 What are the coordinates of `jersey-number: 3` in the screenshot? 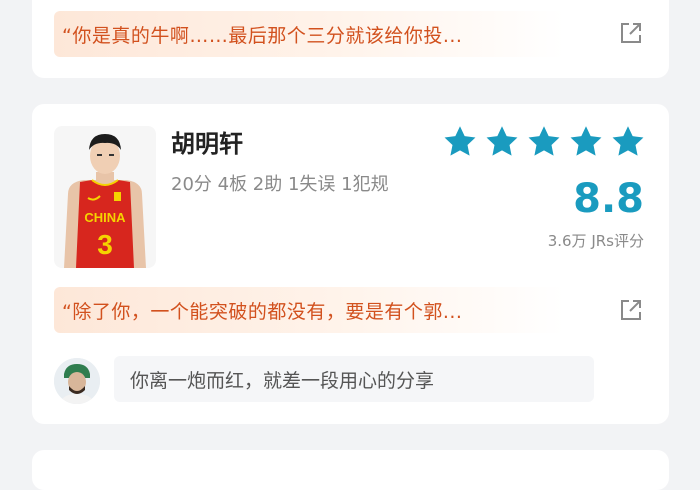 It's located at (105, 244).